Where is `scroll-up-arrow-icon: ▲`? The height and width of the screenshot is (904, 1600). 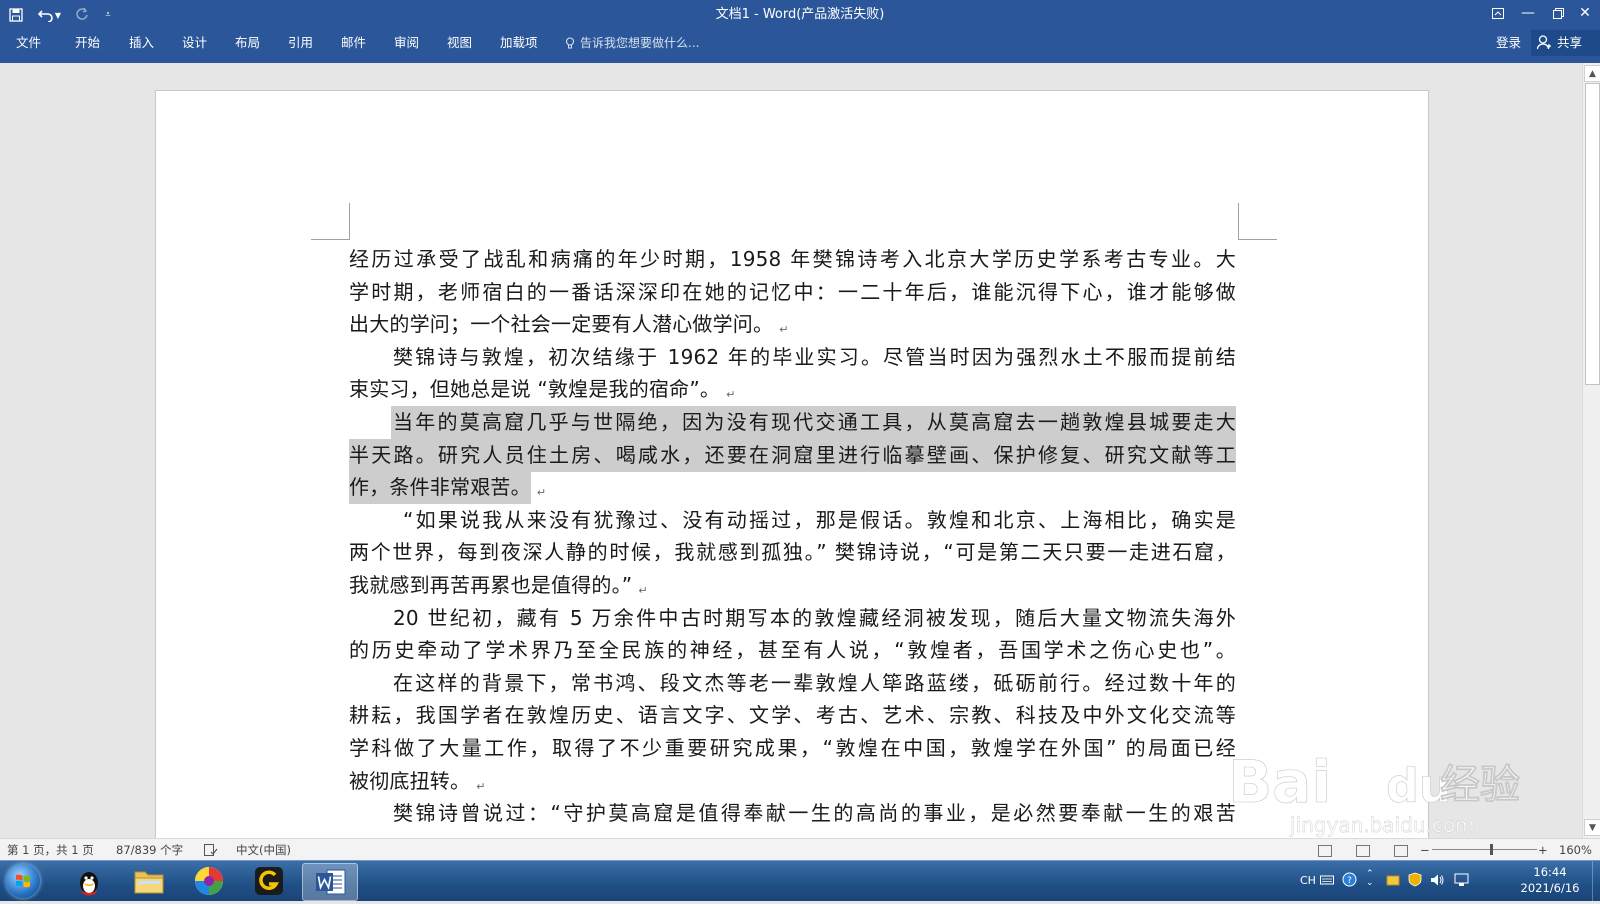 scroll-up-arrow-icon: ▲ is located at coordinates (1592, 73).